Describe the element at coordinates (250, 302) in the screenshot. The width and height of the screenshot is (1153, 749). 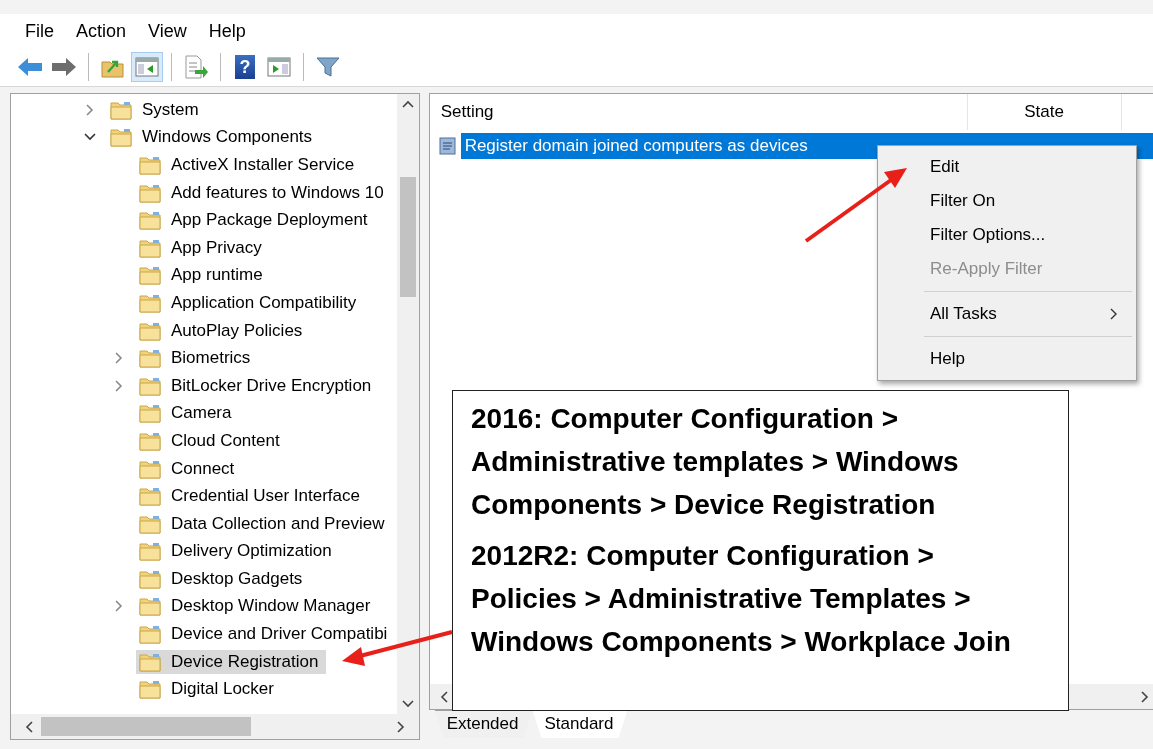
I see `tree-item: Application Compatibility` at that location.